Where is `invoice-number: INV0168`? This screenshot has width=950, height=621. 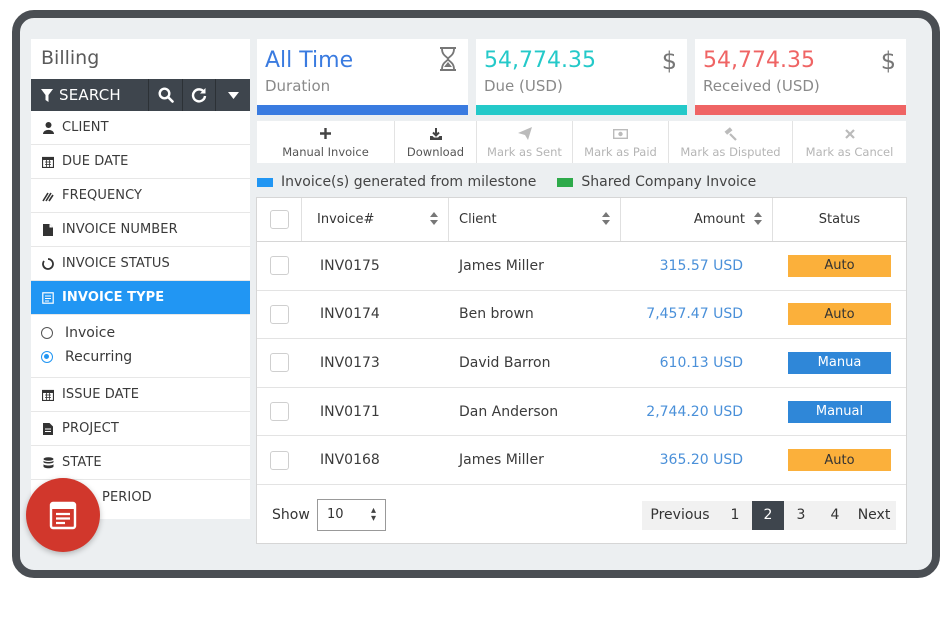
invoice-number: INV0168 is located at coordinates (375, 460).